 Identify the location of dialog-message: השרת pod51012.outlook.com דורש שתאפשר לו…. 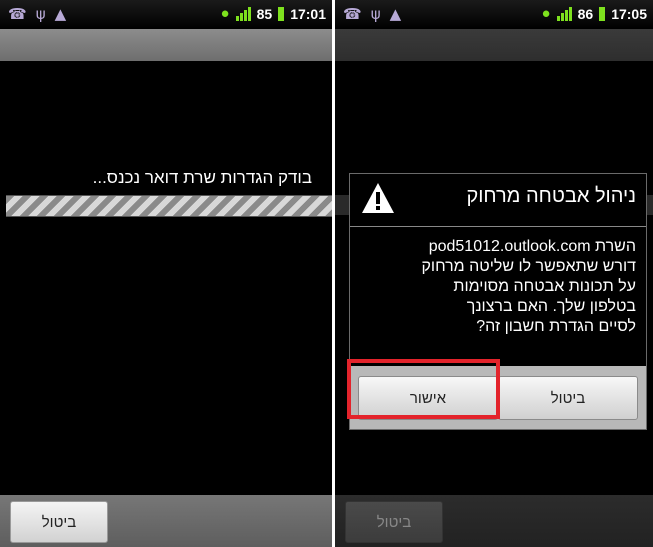
(499, 287).